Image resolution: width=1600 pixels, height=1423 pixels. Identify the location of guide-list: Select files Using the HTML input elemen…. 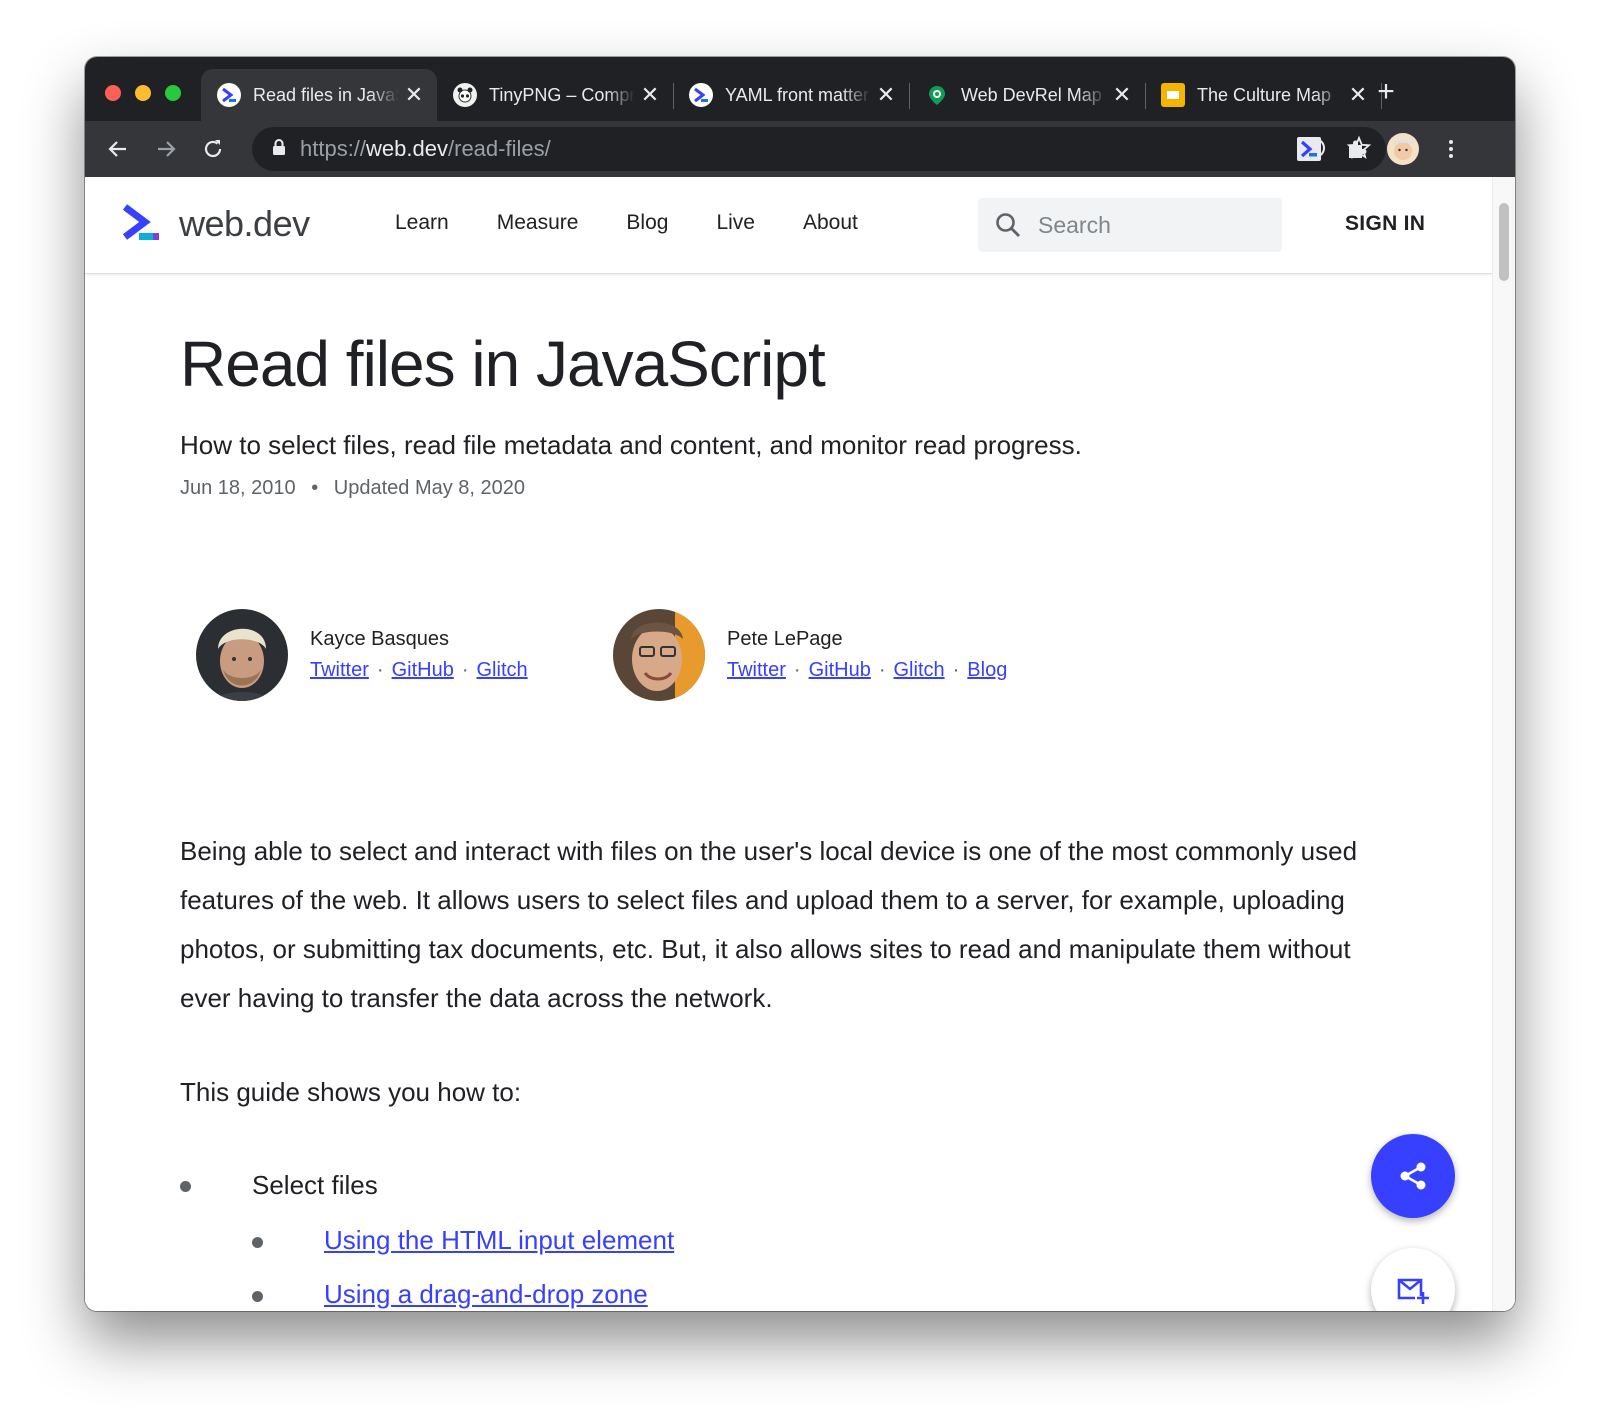
(730, 1234).